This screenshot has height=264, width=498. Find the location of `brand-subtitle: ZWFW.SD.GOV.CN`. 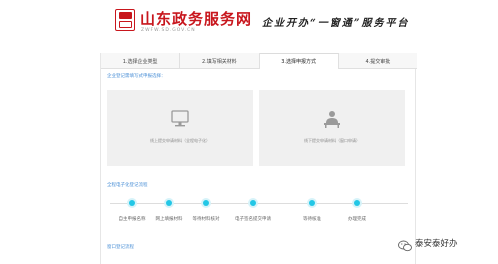

brand-subtitle: ZWFW.SD.GOV.CN is located at coordinates (168, 30).